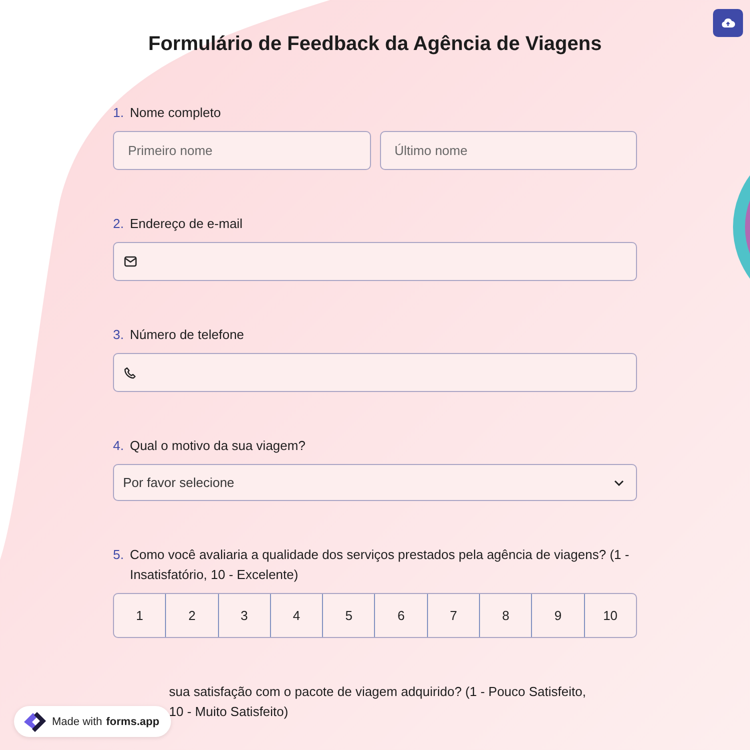  What do you see at coordinates (375, 372) in the screenshot?
I see `phone-field` at bounding box center [375, 372].